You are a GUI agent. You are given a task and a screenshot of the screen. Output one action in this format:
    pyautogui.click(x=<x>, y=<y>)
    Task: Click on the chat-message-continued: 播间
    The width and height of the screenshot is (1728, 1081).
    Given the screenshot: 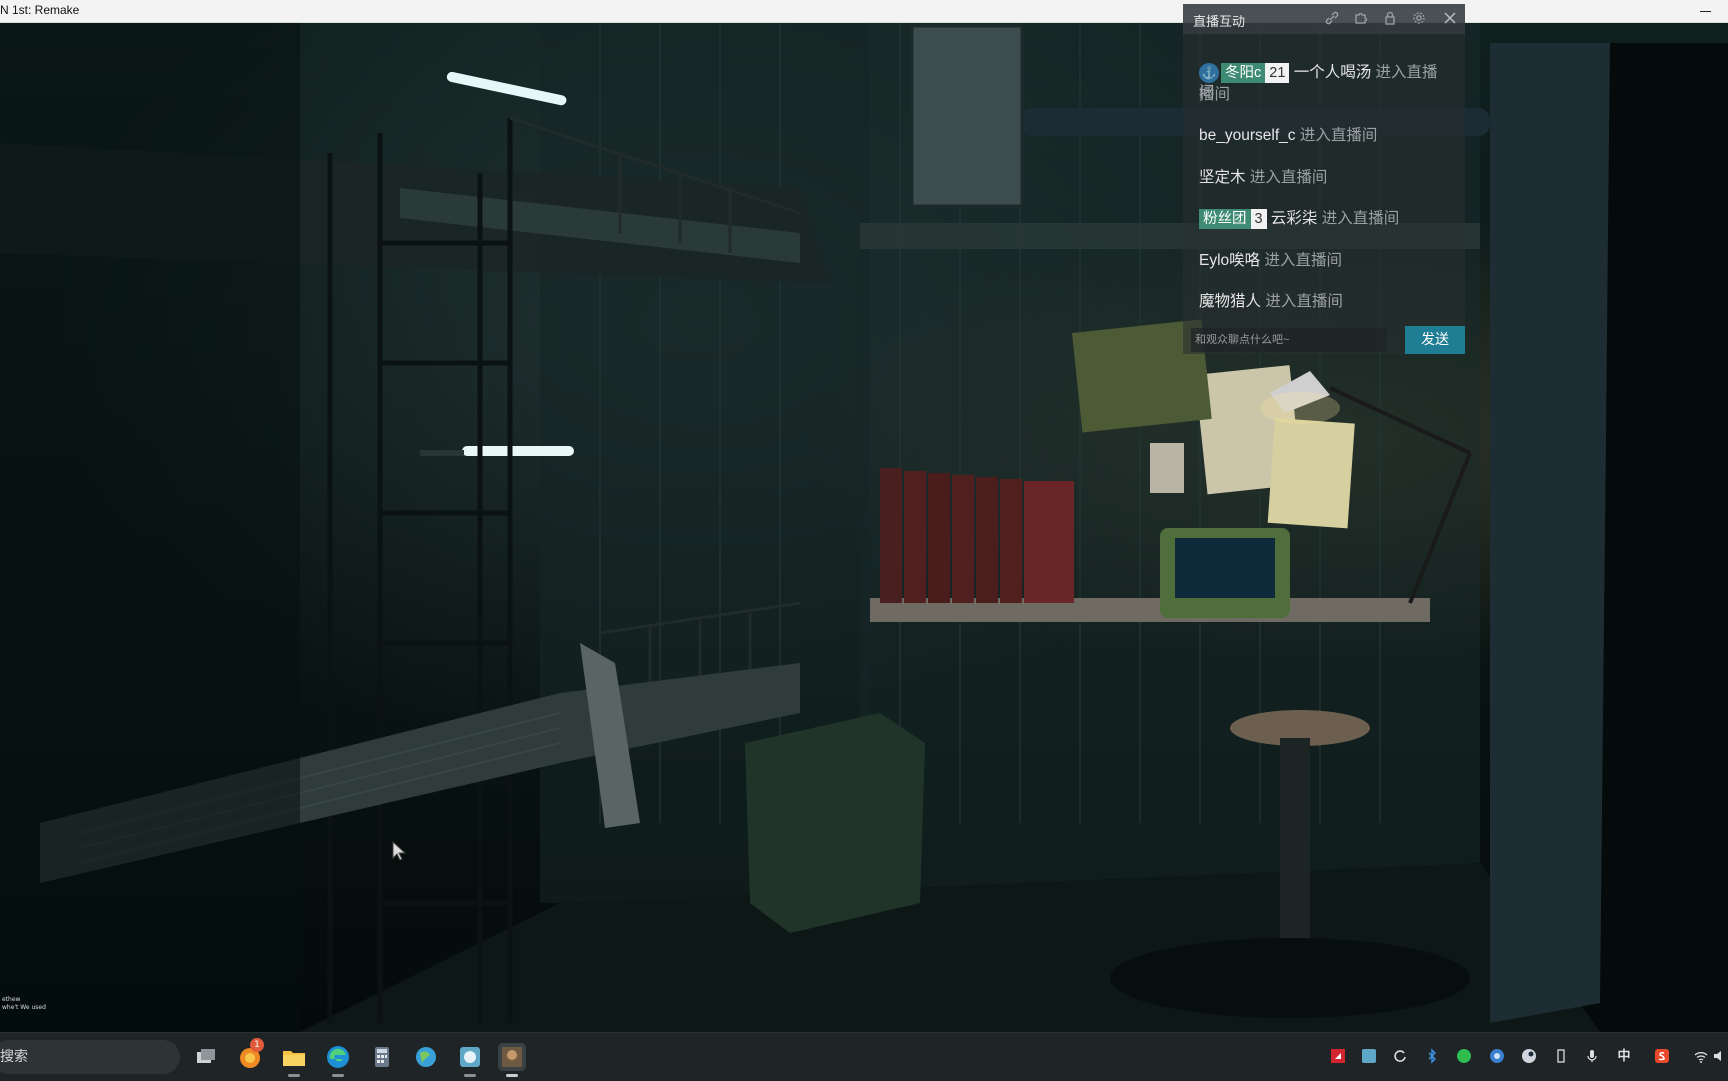 What is the action you would take?
    pyautogui.click(x=1215, y=94)
    